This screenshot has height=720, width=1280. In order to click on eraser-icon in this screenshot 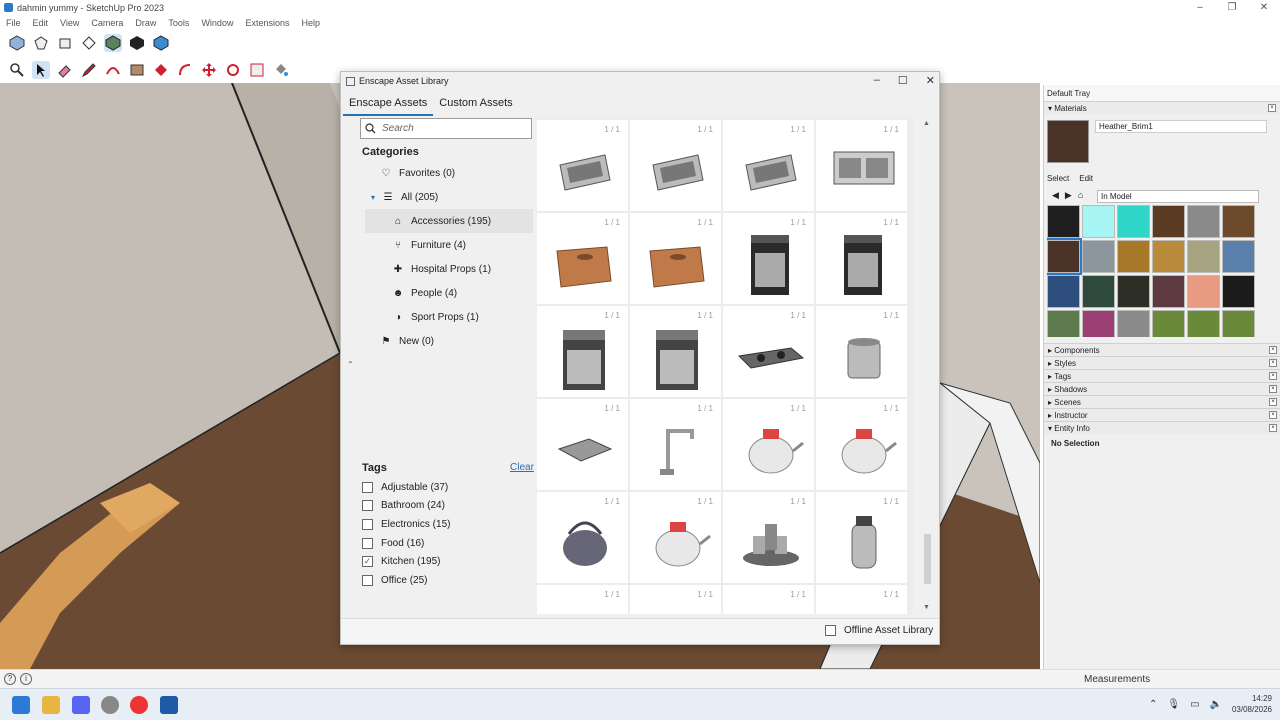, I will do `click(65, 70)`.